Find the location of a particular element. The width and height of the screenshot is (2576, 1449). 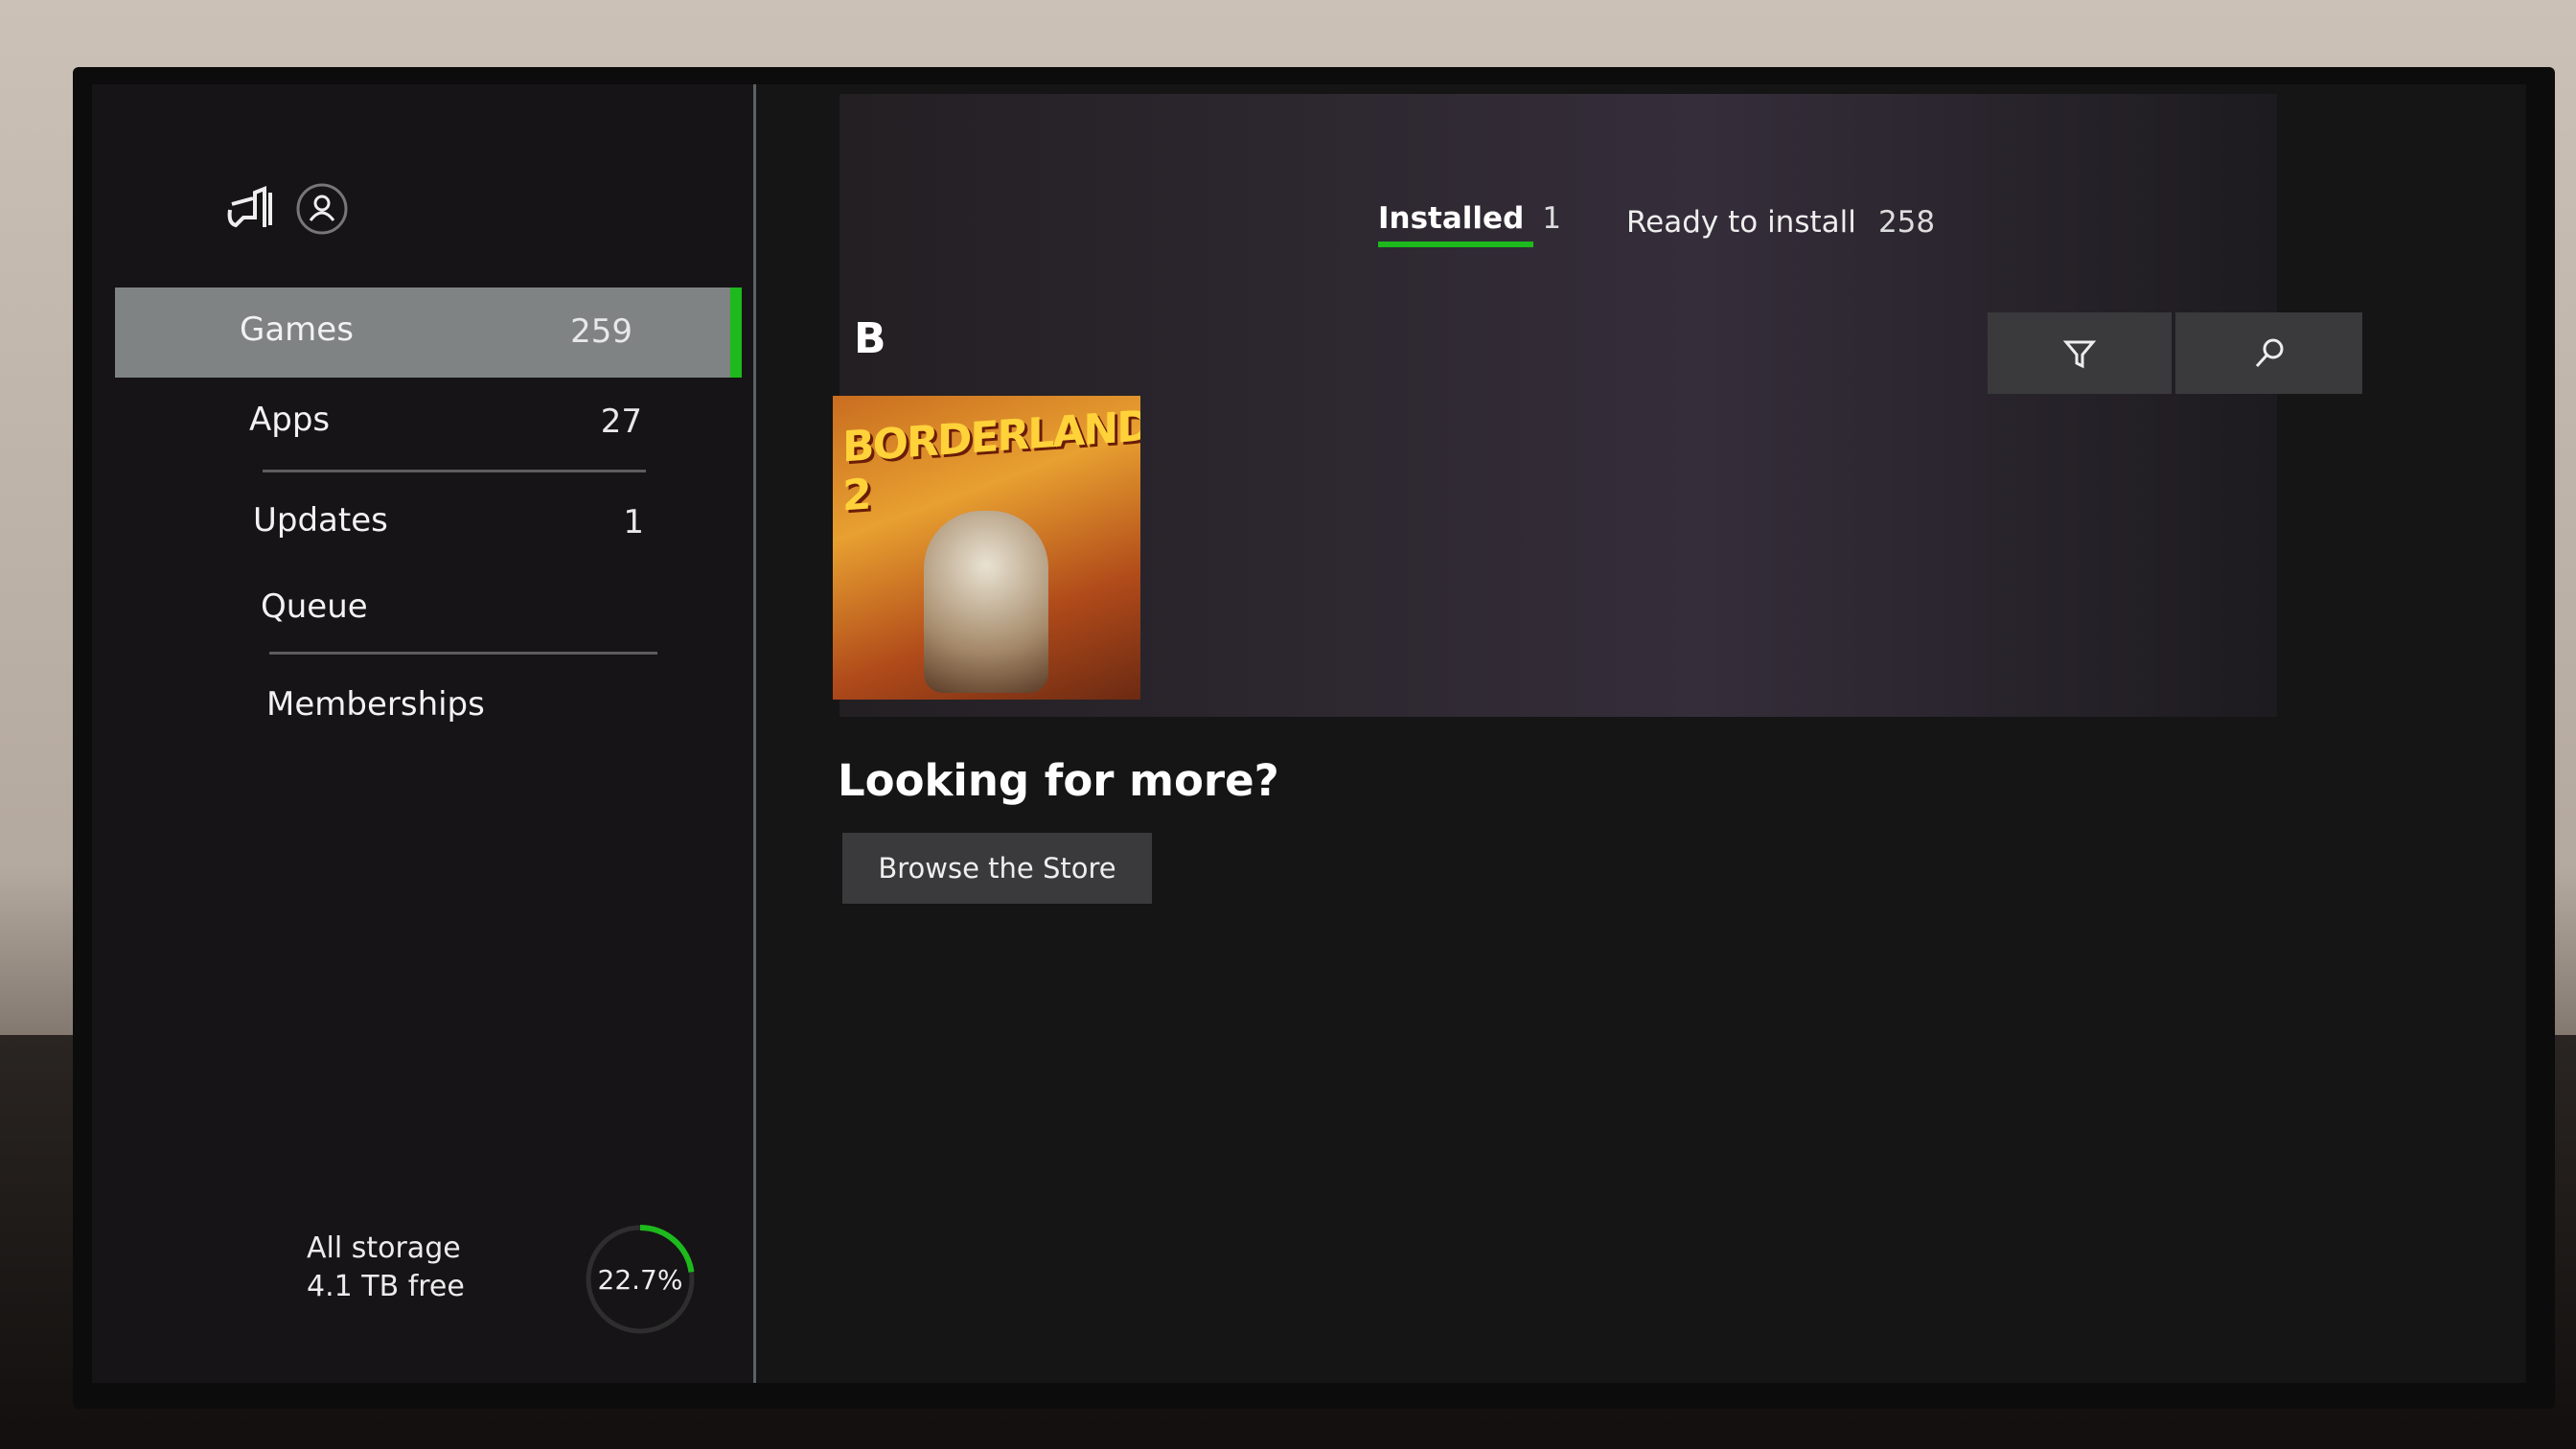

selection-indicator is located at coordinates (736, 333).